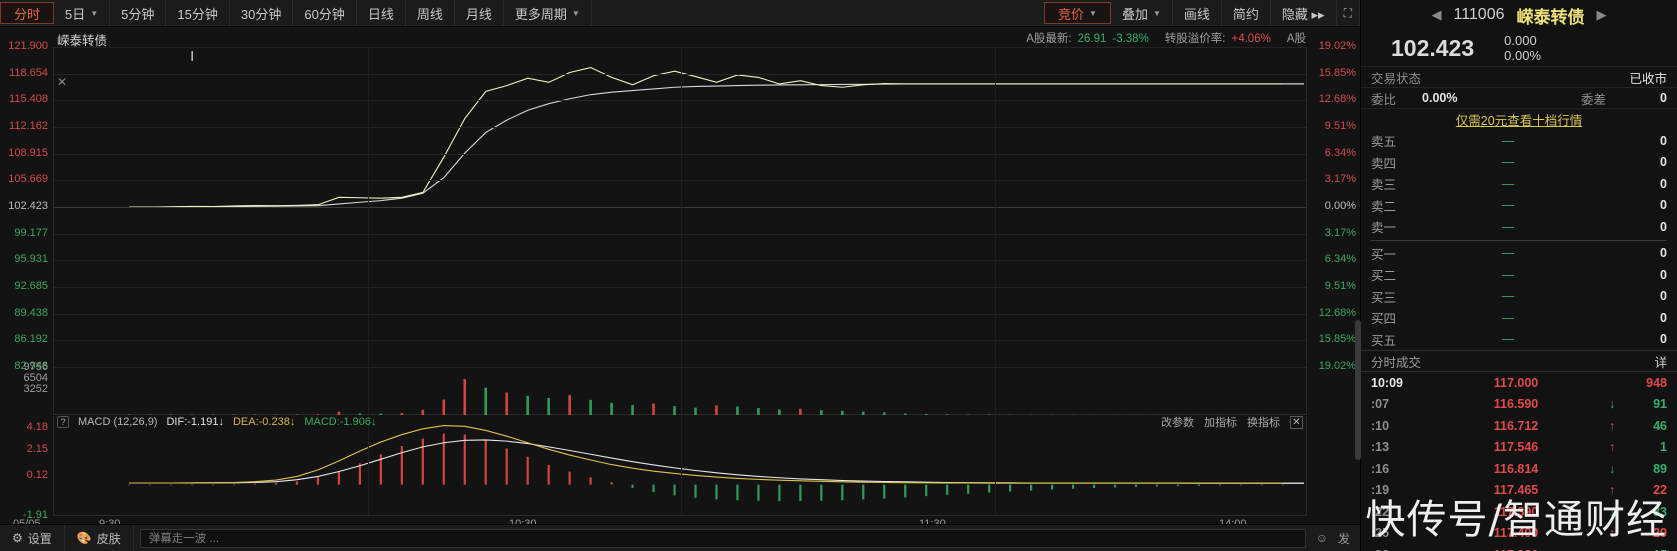  Describe the element at coordinates (680, 466) in the screenshot. I see `macd-pane` at that location.